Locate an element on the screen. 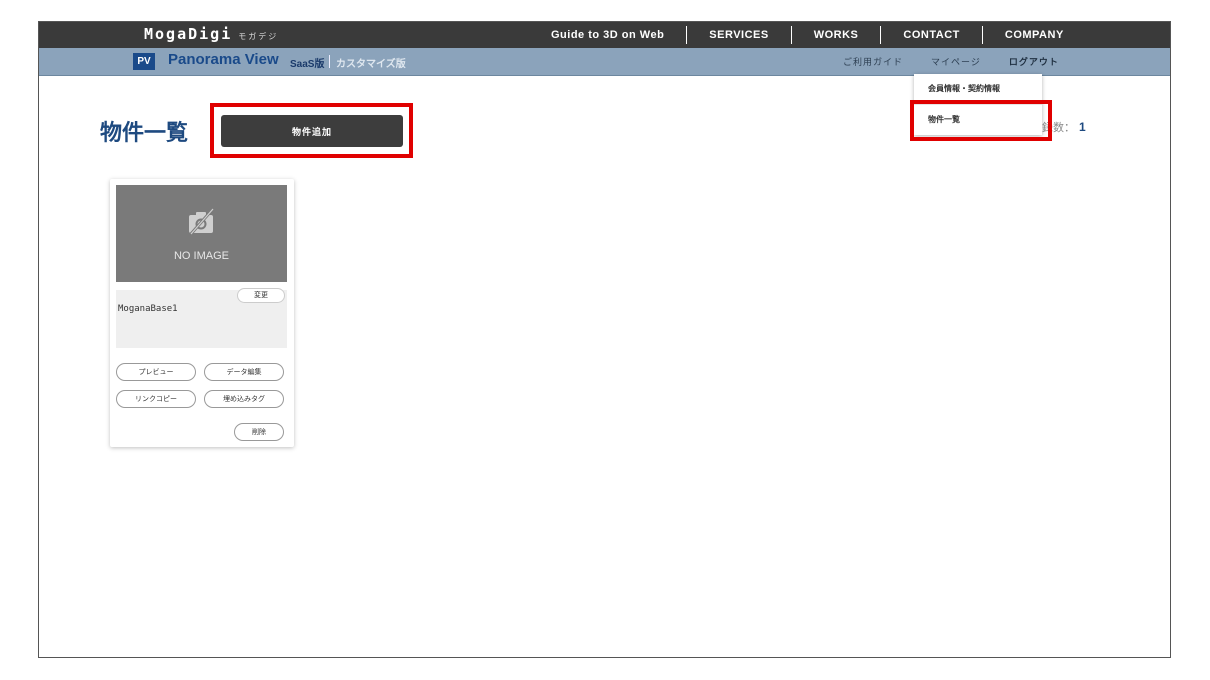  property-name: MoganaBase1 is located at coordinates (148, 309).